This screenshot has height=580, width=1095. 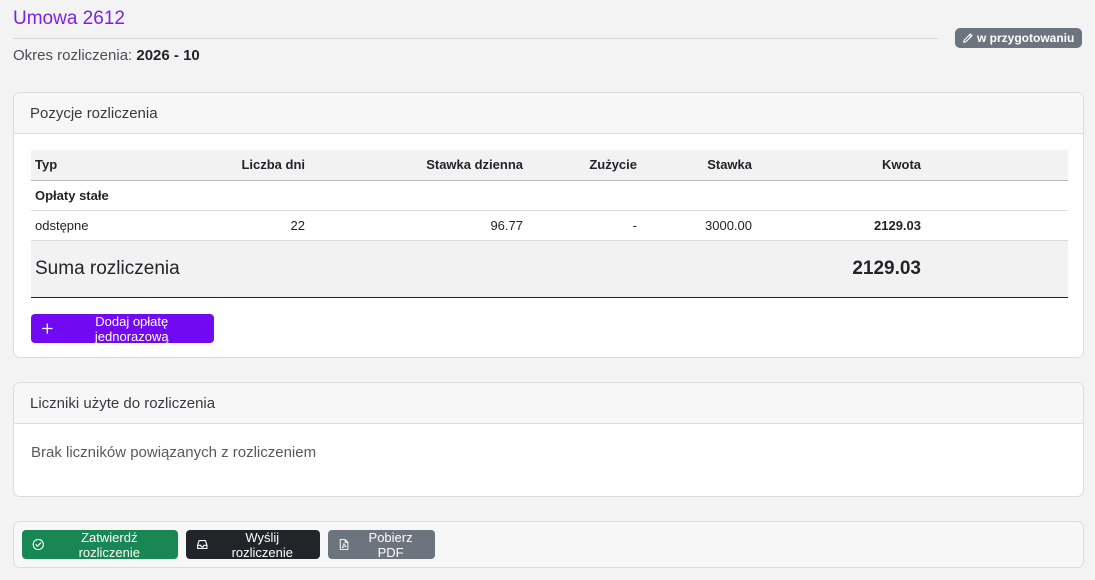 I want to click on positions-card-header: Pozycje rozliczenia, so click(x=548, y=113).